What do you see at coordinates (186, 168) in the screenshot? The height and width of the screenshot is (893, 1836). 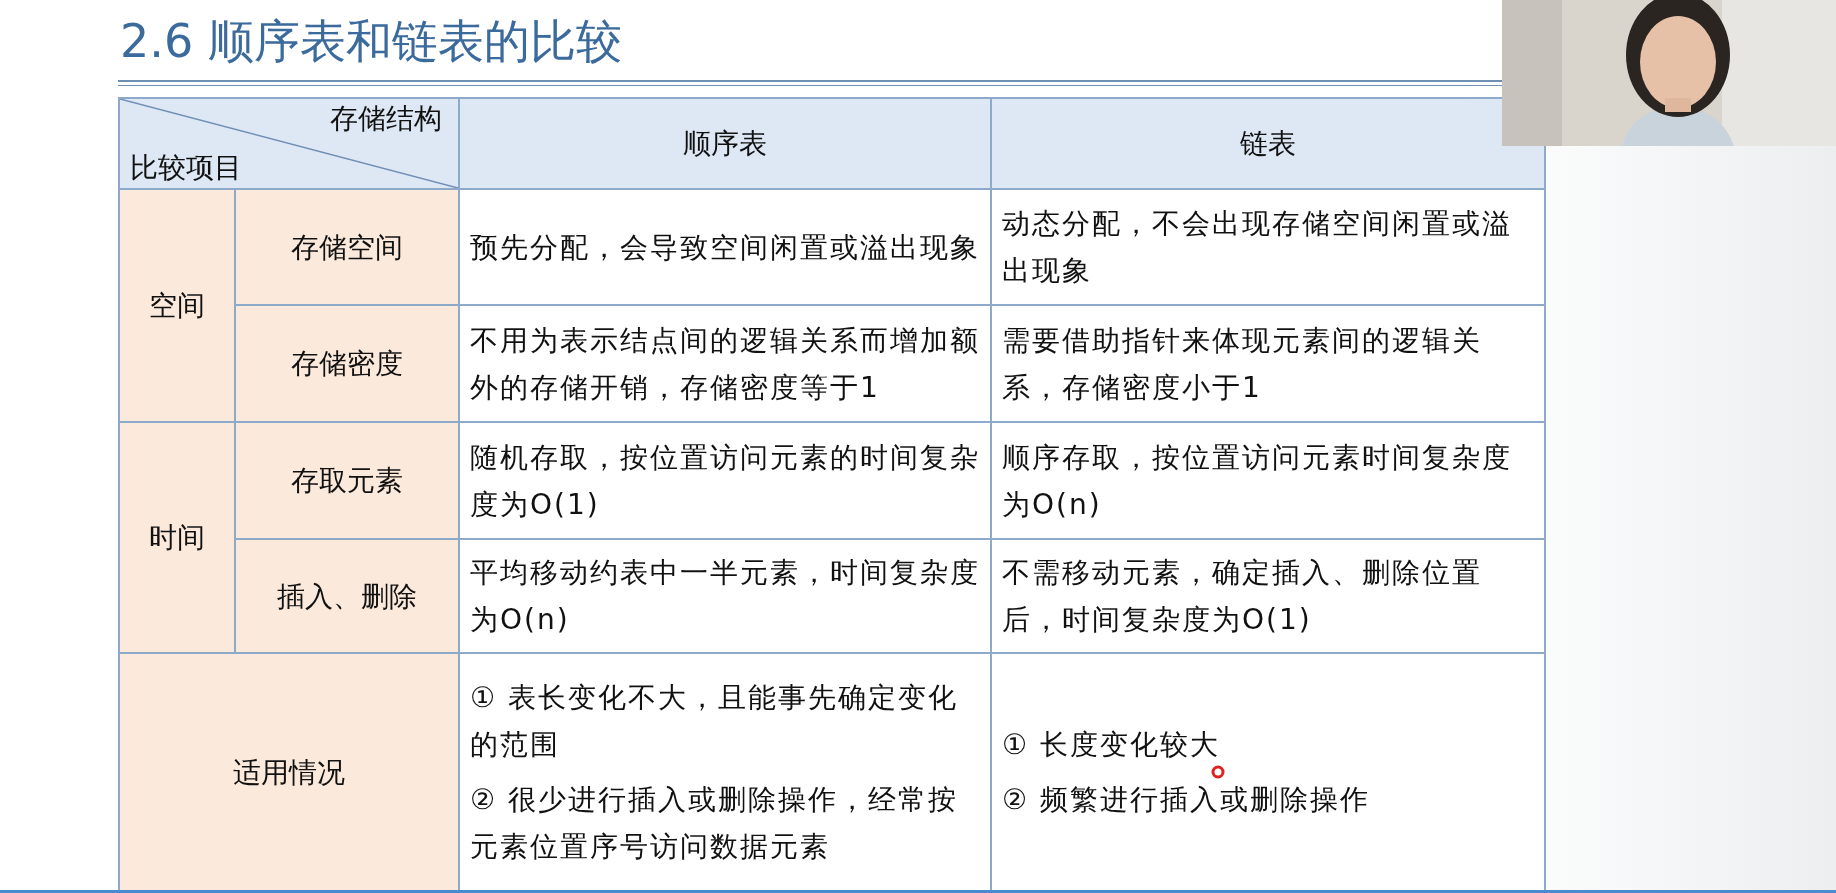 I see `header-label: 比较项目` at bounding box center [186, 168].